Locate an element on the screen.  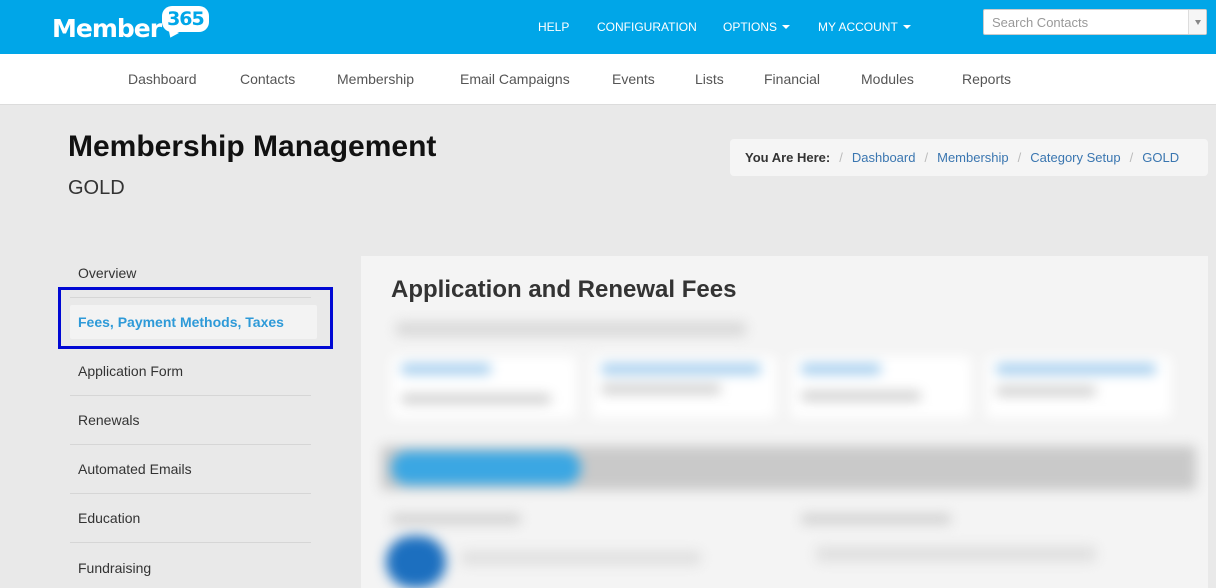
search-dropdown-button is located at coordinates (1197, 22).